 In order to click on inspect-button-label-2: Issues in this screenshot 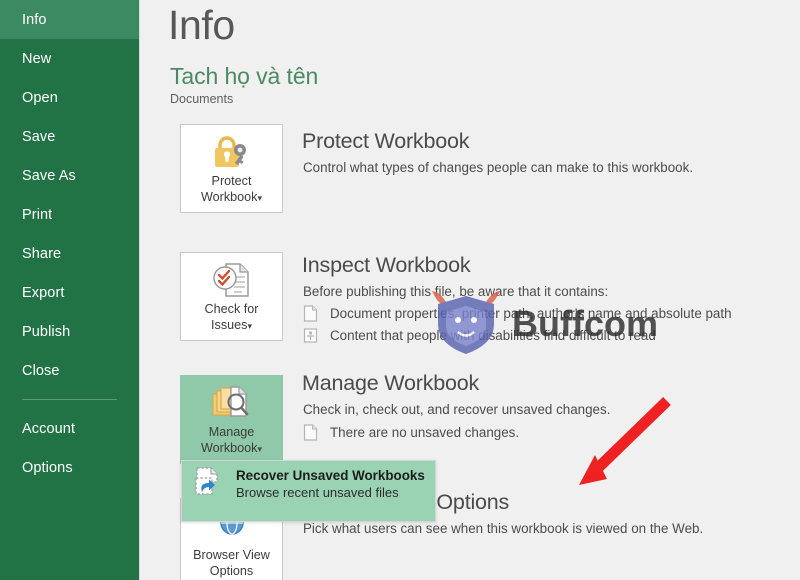, I will do `click(229, 325)`.